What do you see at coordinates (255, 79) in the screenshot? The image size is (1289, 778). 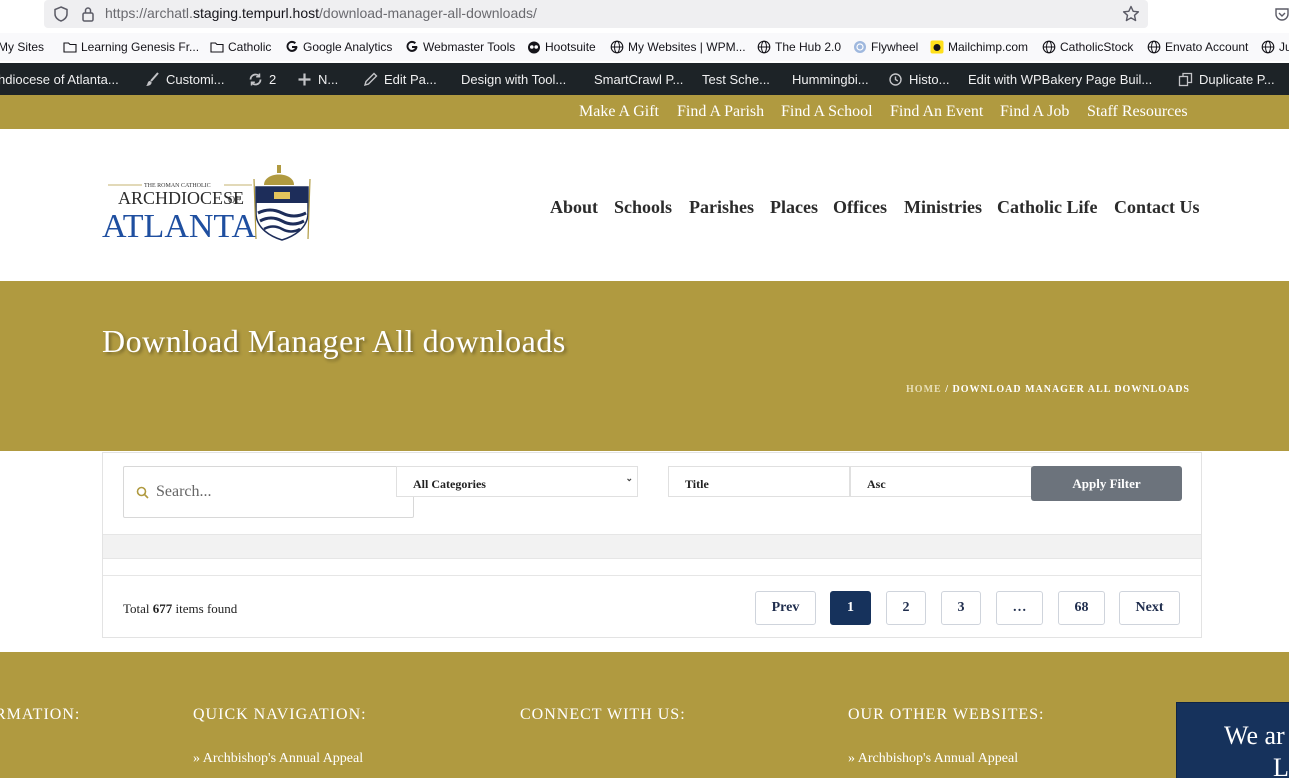 I see `refresh-icon` at bounding box center [255, 79].